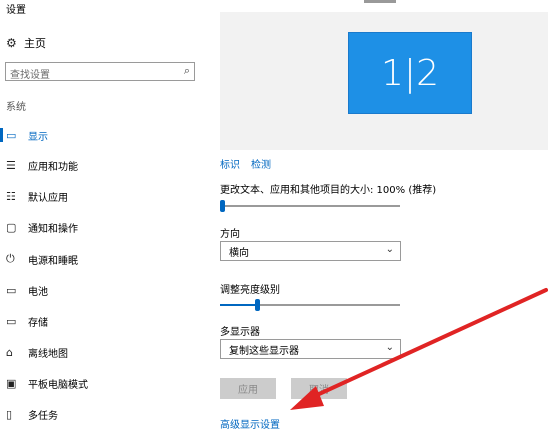 This screenshot has width=548, height=435. I want to click on sidebar-item-default-apps: ☷ 默认应用, so click(102, 196).